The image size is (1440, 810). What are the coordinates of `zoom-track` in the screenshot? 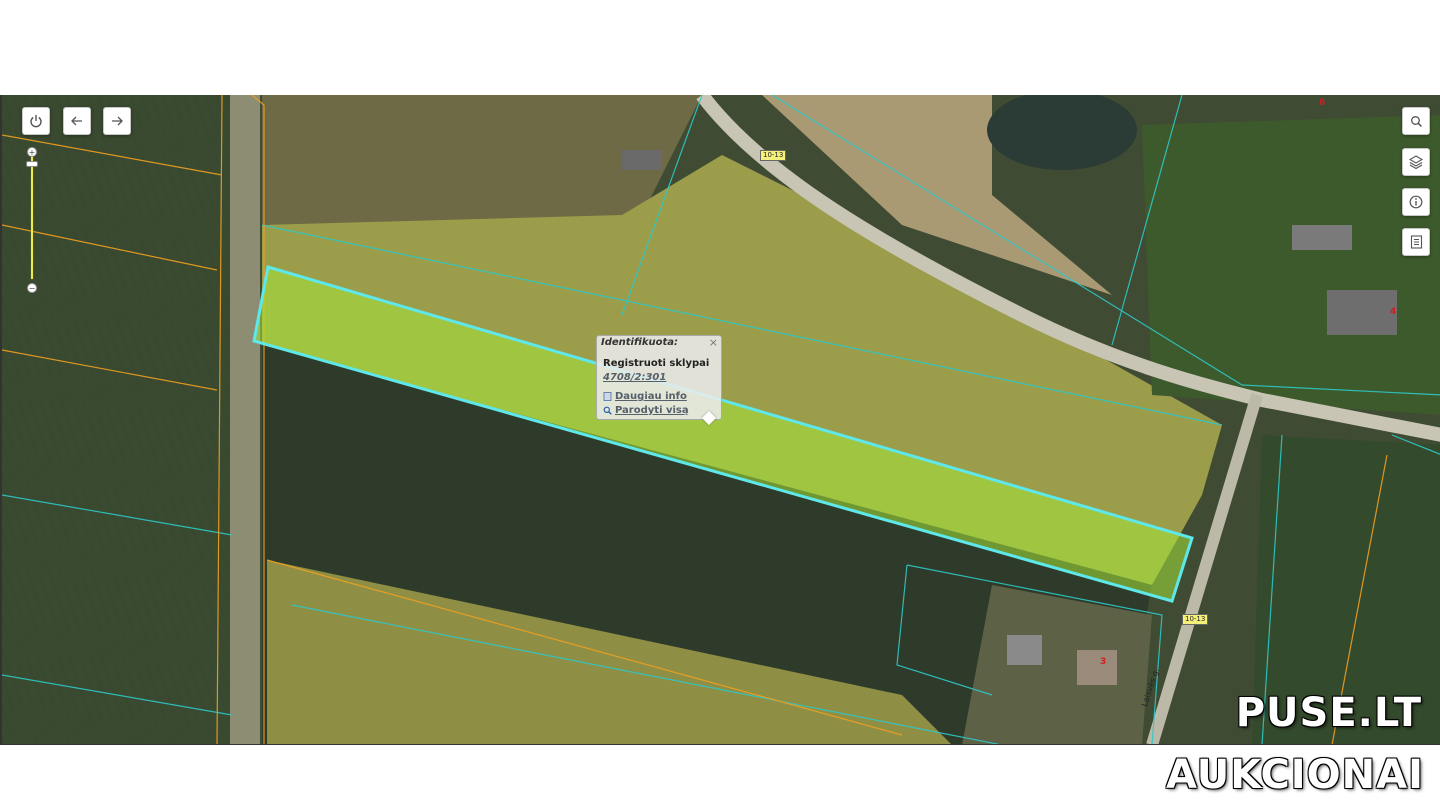 It's located at (32, 218).